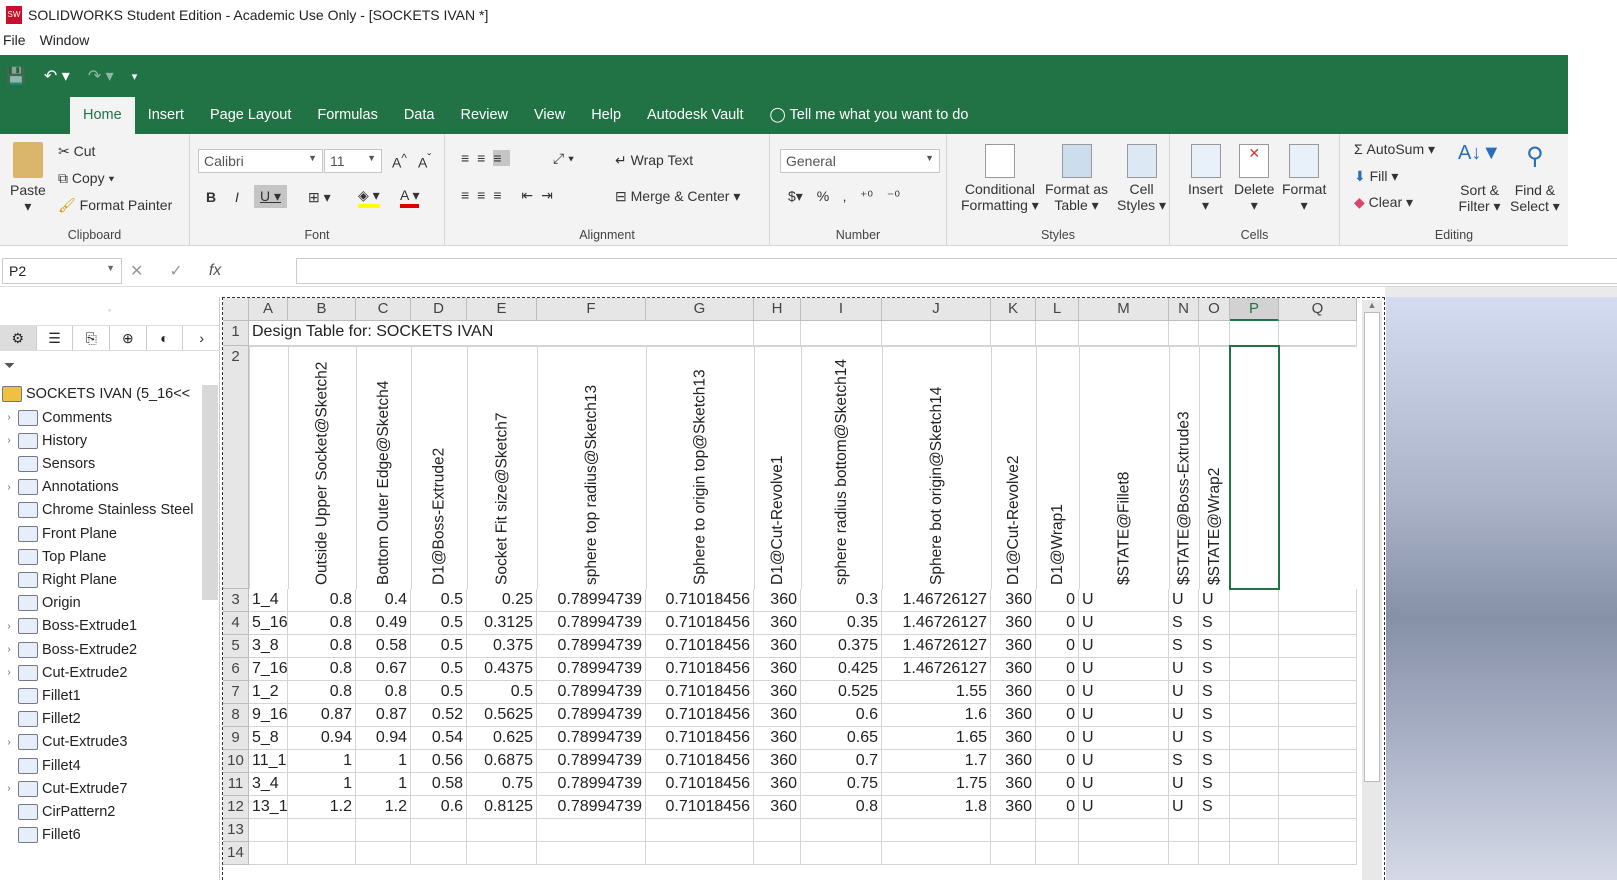 The height and width of the screenshot is (880, 1617). What do you see at coordinates (439, 784) in the screenshot?
I see `table-cell: 0.58` at bounding box center [439, 784].